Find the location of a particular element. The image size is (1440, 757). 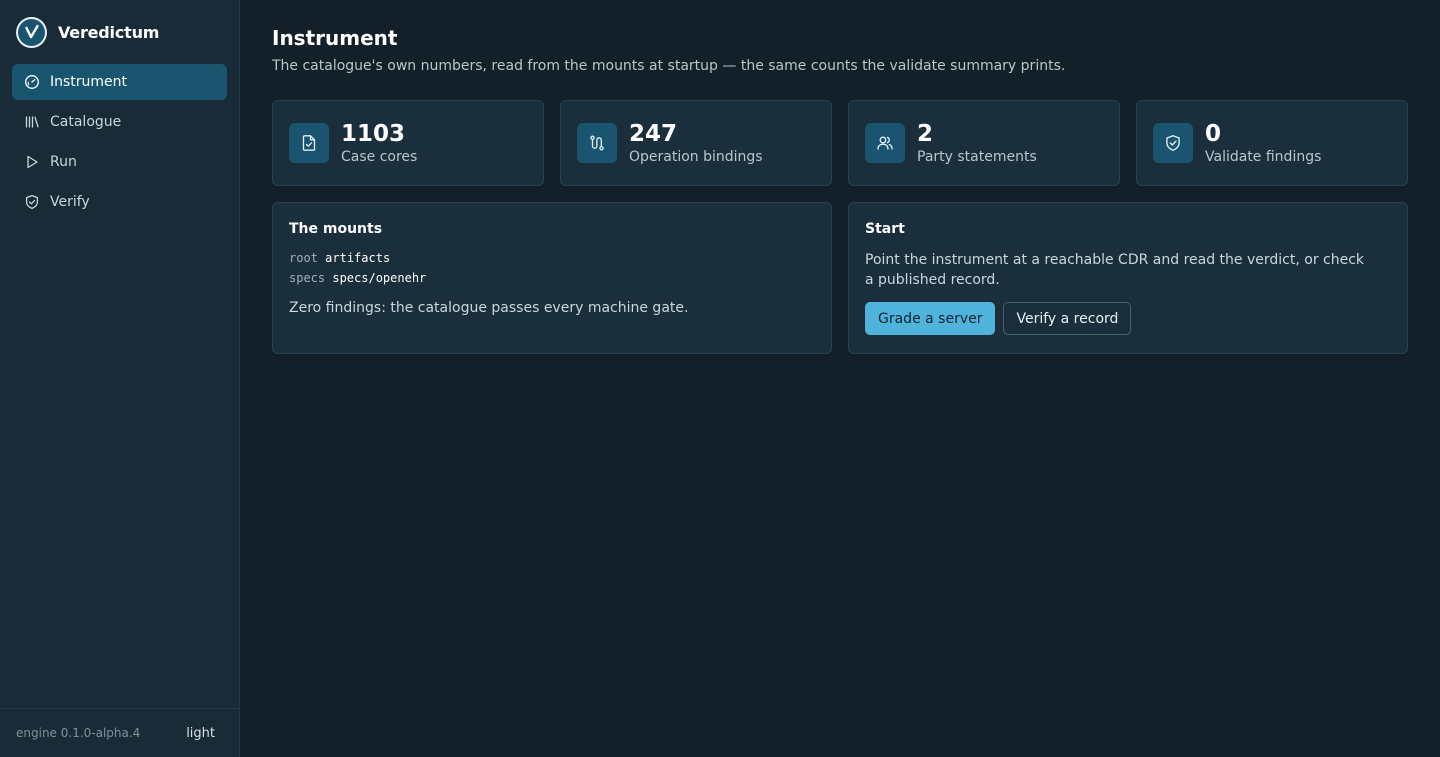

stat-value: 247 is located at coordinates (653, 134).